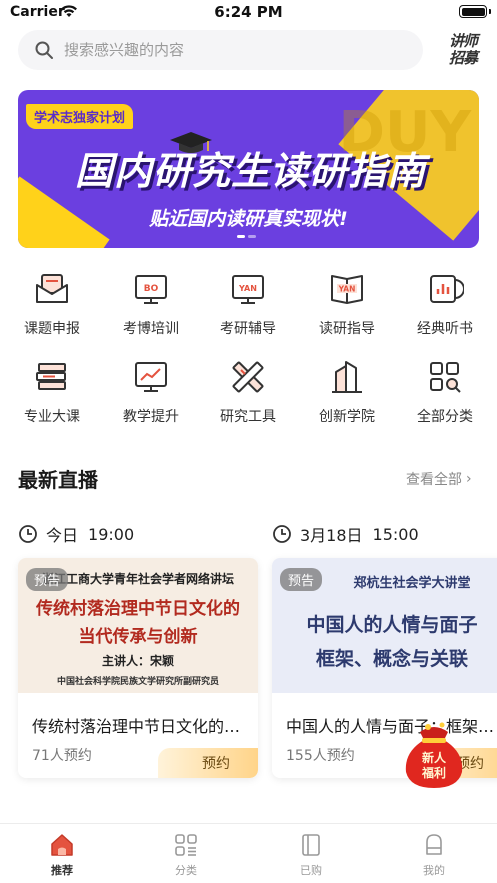 This screenshot has height=883, width=497. I want to click on yan-book-icon: YAN, so click(347, 289).